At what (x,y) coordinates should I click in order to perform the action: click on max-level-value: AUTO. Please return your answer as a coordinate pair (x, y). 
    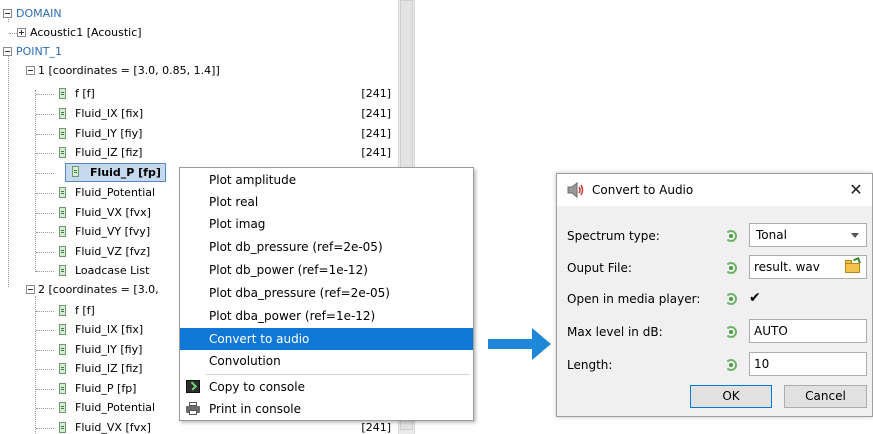
    Looking at the image, I should click on (771, 331).